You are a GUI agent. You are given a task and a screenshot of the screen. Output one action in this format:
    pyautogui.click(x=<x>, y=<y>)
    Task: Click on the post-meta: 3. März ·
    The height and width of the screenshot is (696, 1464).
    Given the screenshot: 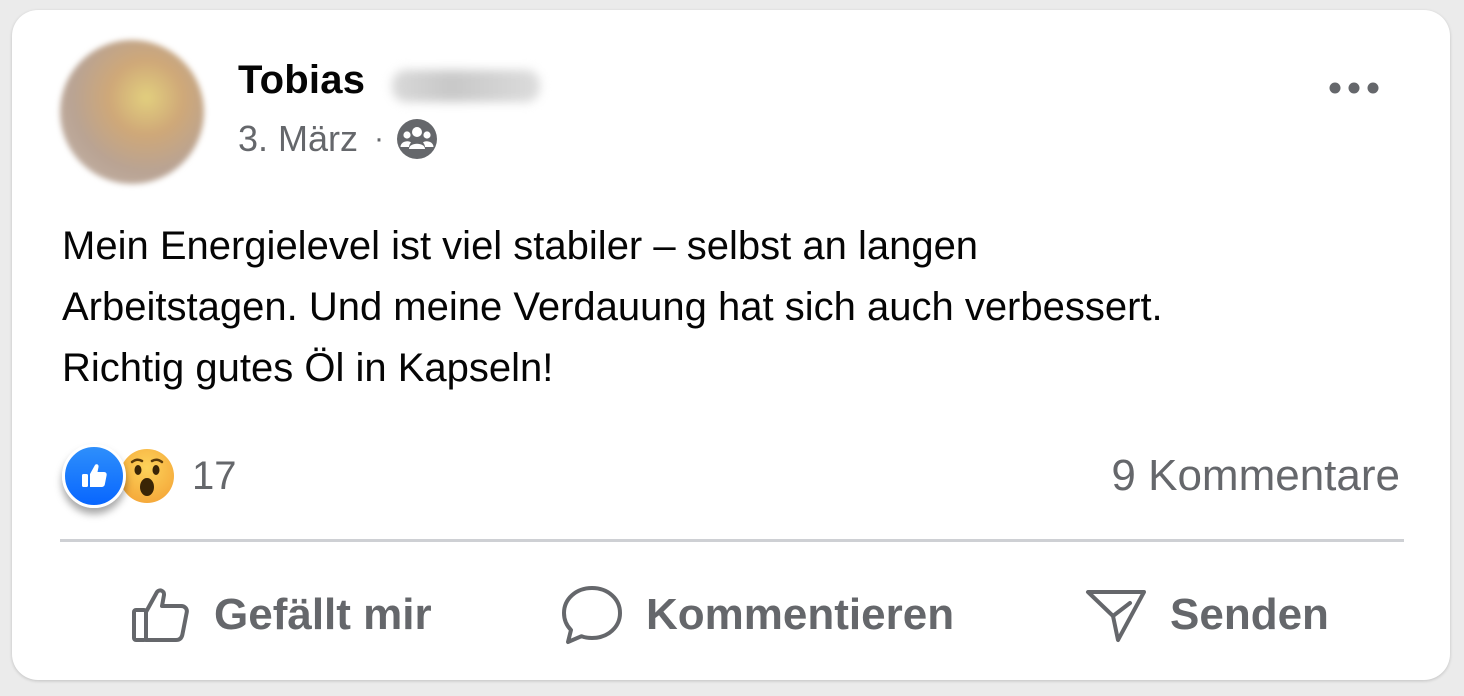 What is the action you would take?
    pyautogui.click(x=338, y=139)
    